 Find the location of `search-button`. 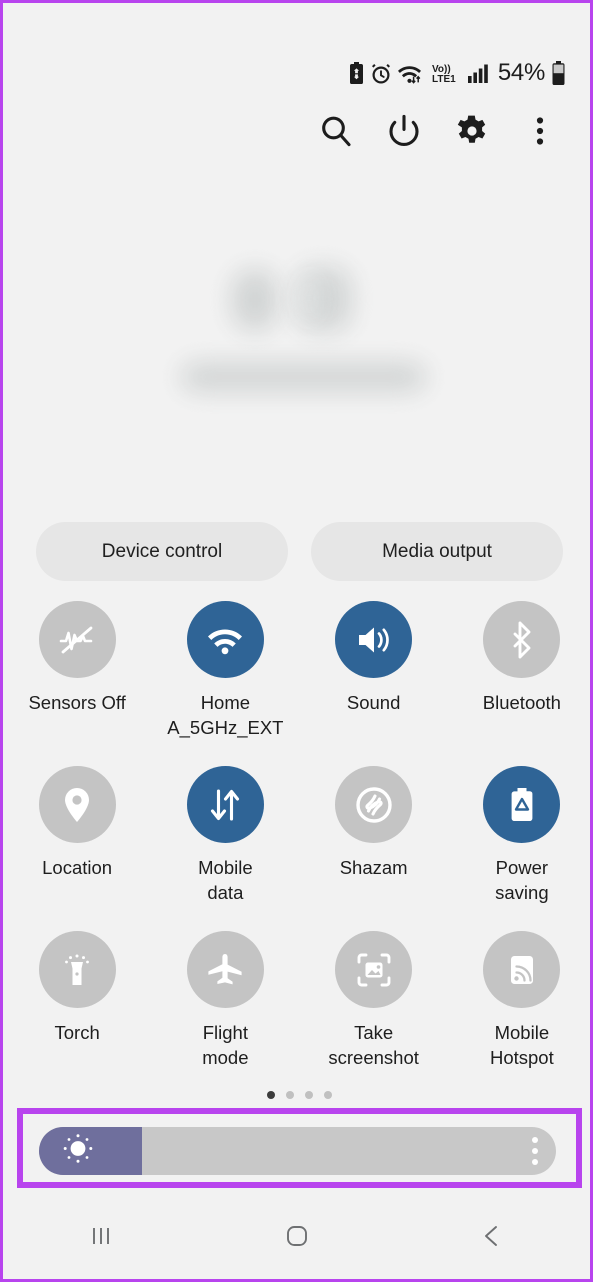

search-button is located at coordinates (336, 131).